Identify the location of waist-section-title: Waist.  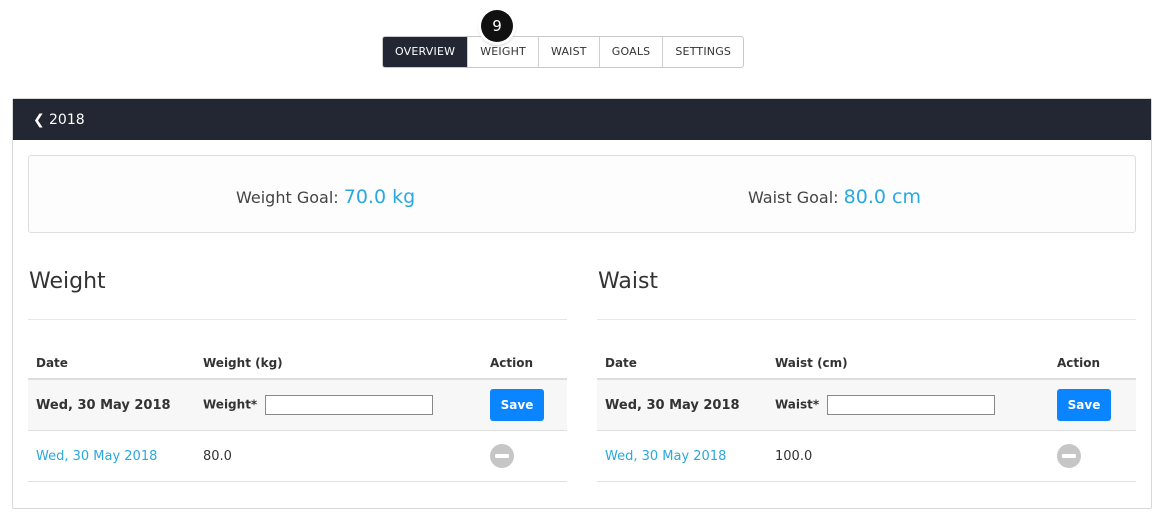
(866, 294).